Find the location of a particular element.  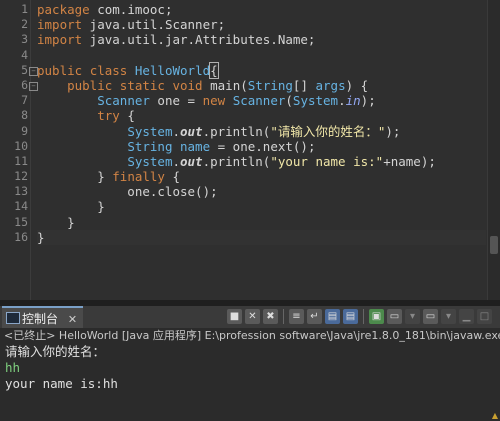

line-number: 7 is located at coordinates (24, 100).